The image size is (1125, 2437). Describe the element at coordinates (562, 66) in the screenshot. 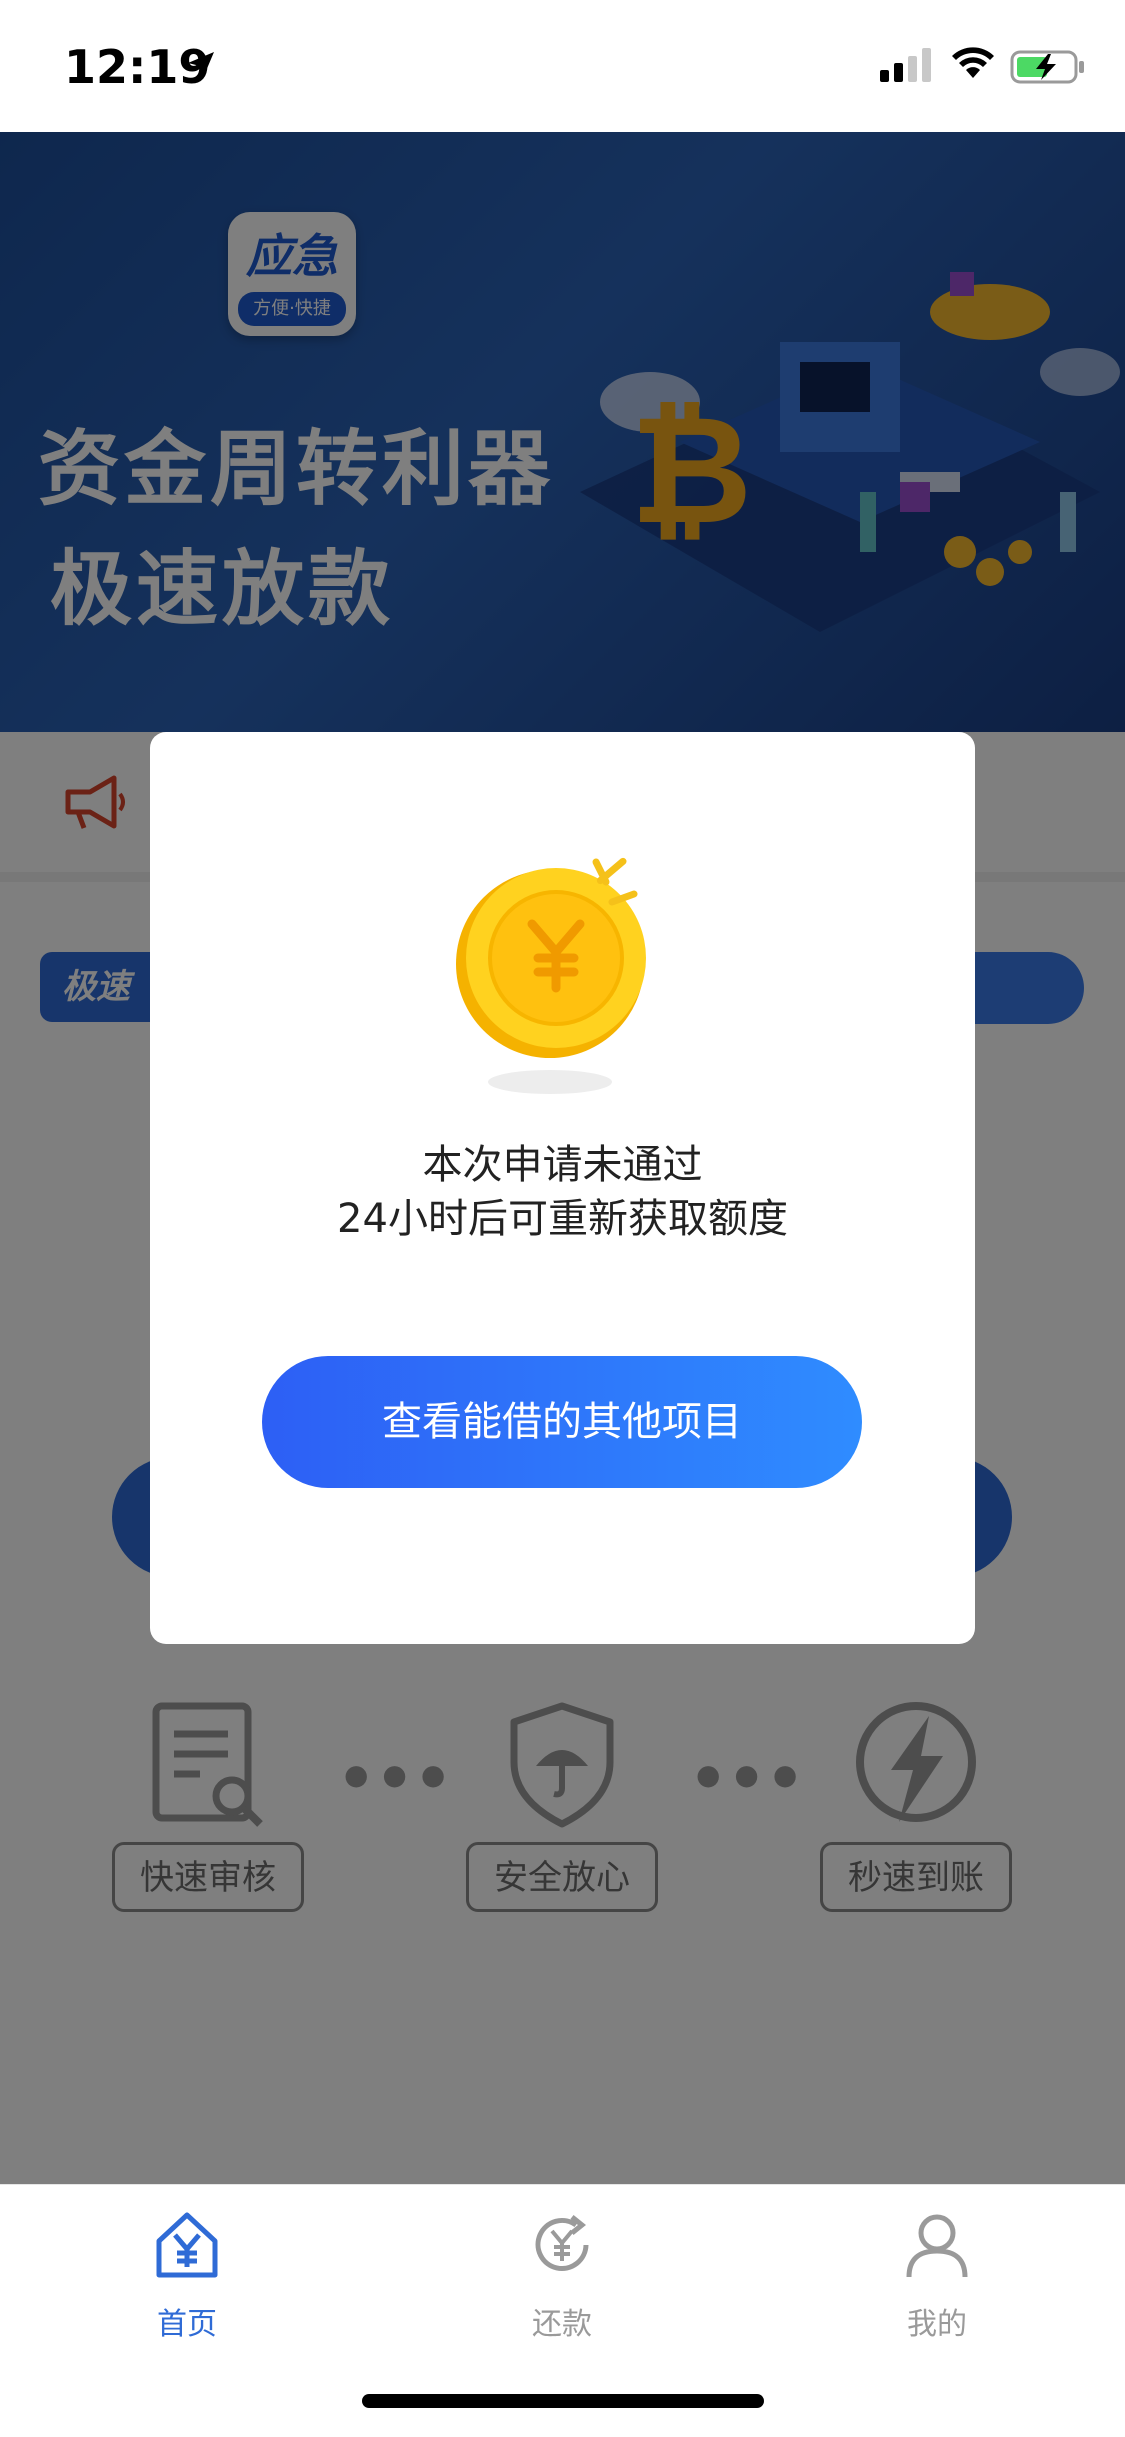

I see `status-bar: 12:19` at that location.